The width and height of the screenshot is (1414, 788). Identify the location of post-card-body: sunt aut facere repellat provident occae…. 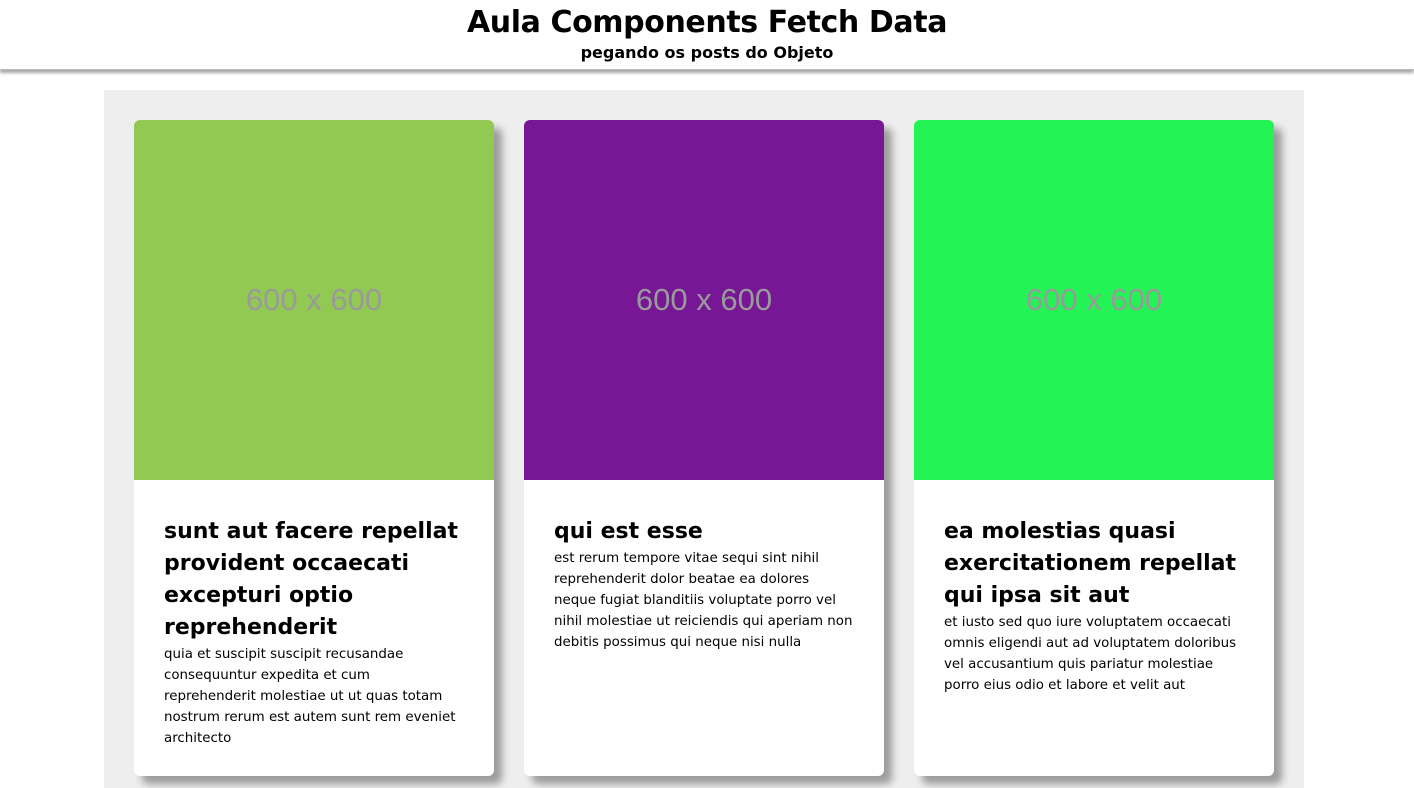
(314, 614).